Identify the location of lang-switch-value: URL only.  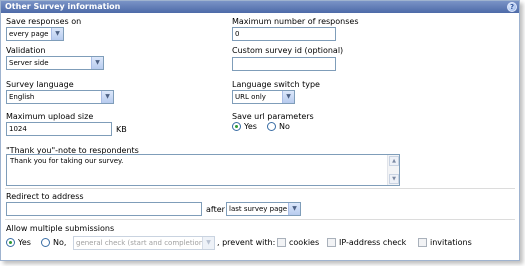
(250, 97).